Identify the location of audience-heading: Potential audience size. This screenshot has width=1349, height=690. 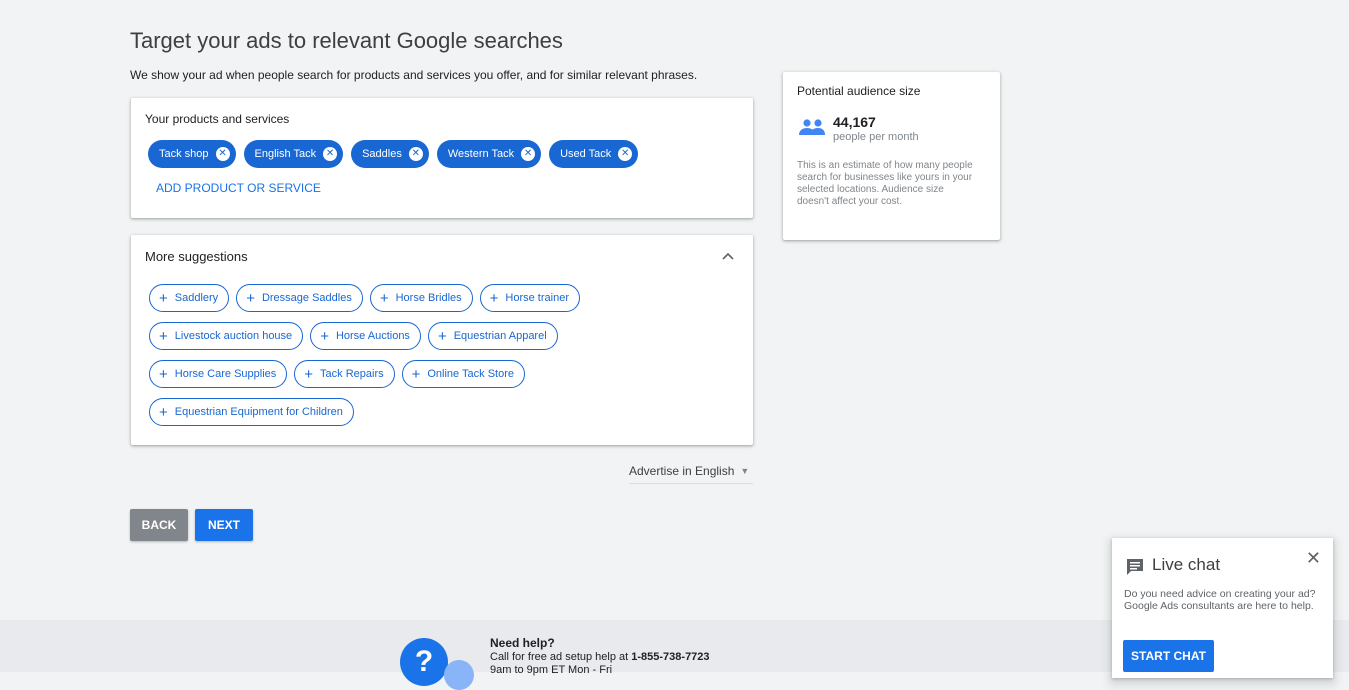
(859, 91).